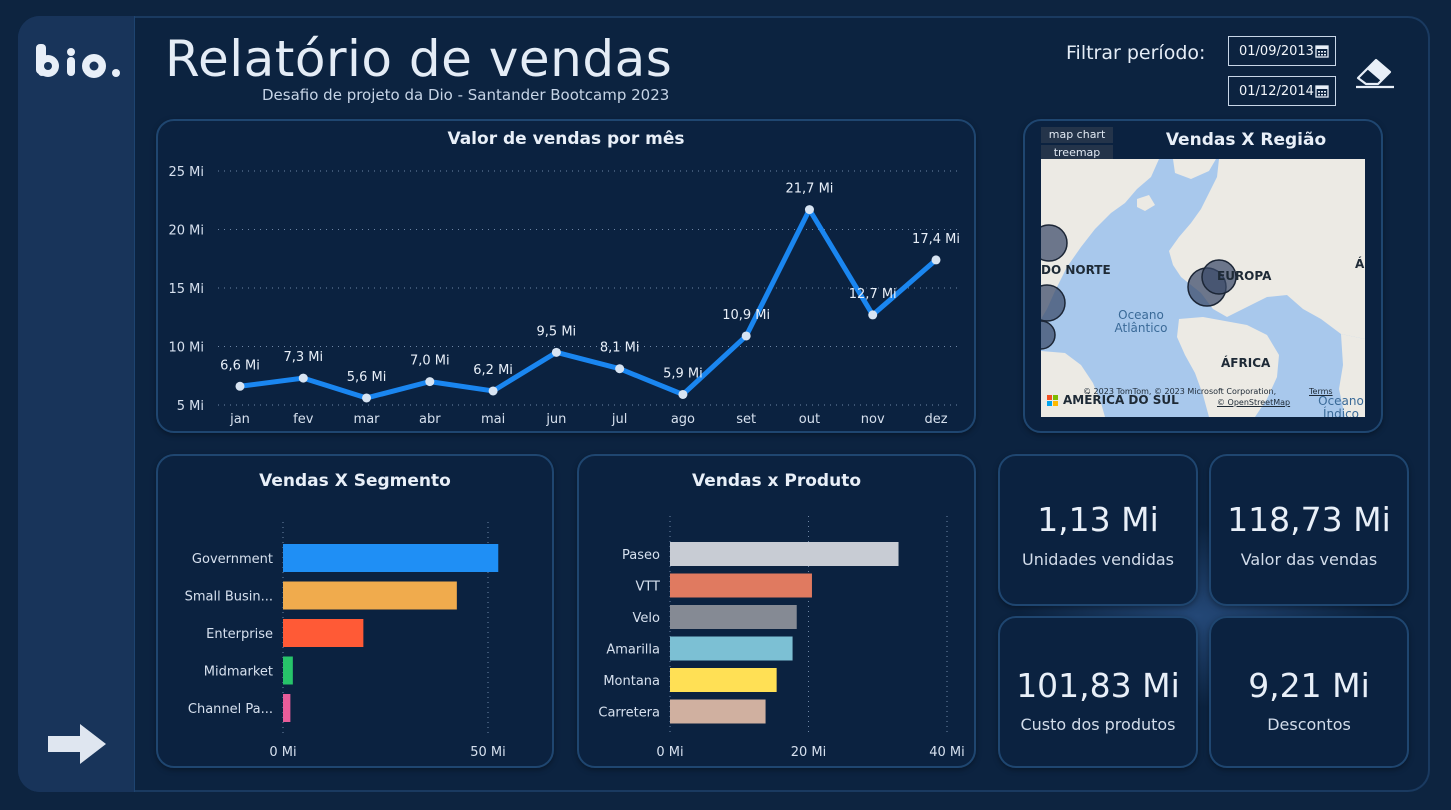 The image size is (1451, 810). I want to click on kpi-discount-card: 9,21 Mi Descontos, so click(1309, 692).